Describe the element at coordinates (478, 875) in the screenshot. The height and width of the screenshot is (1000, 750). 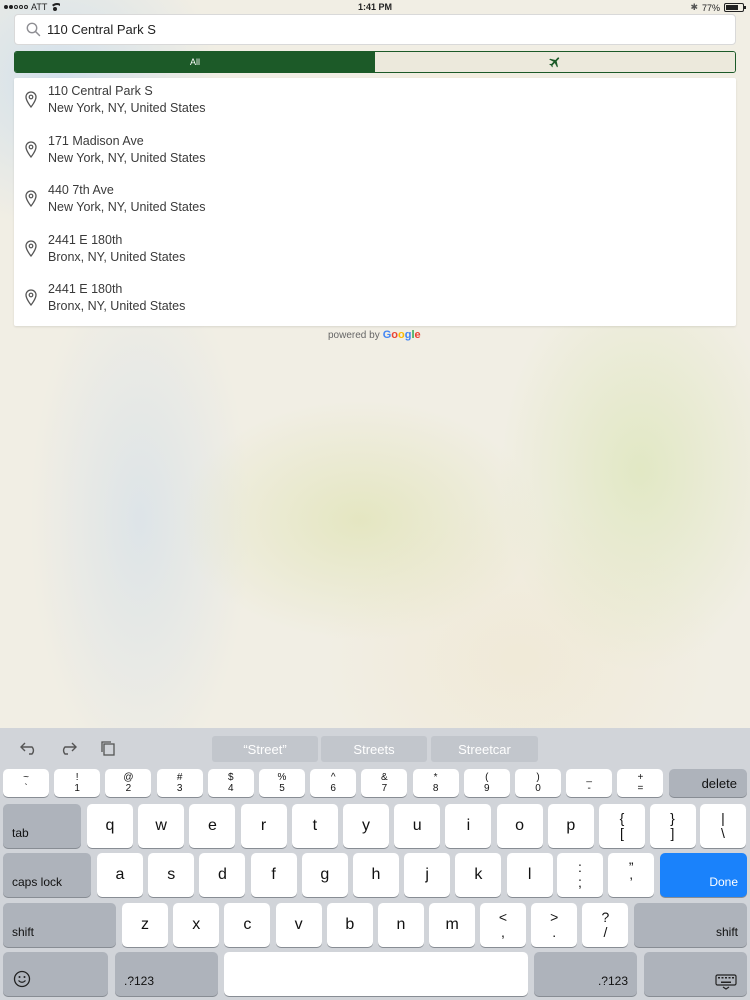
I see `letter-key-k: k` at that location.